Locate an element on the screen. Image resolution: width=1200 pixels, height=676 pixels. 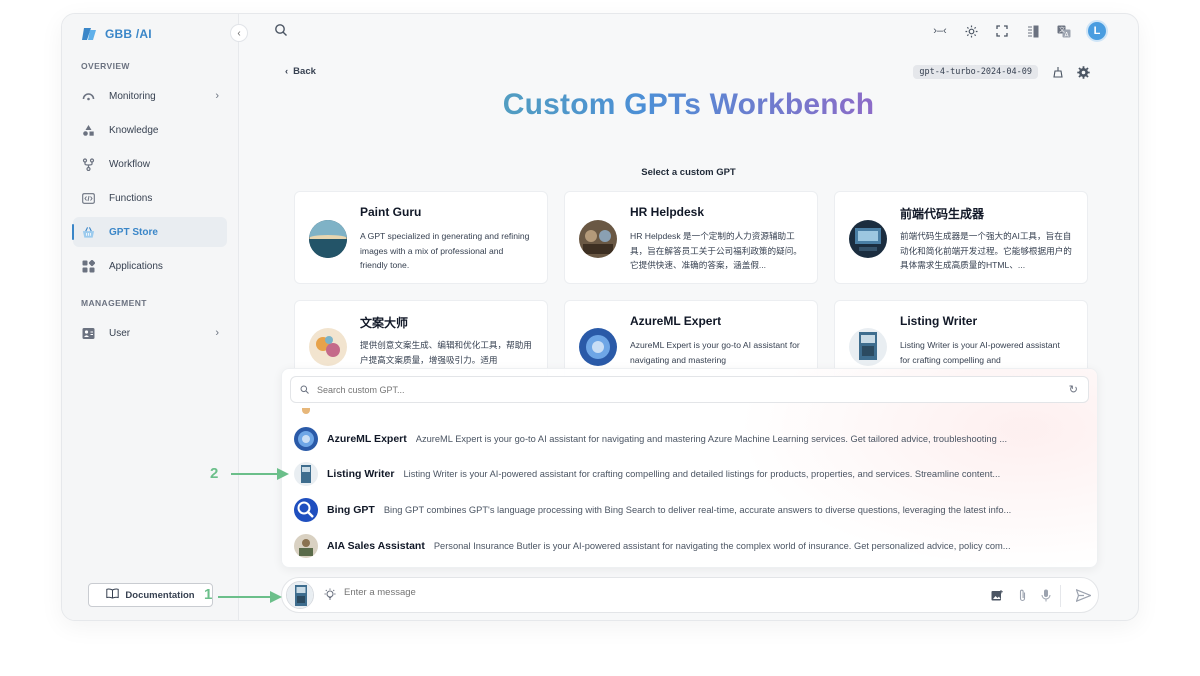
card-name: 文案大师 is located at coordinates (384, 323).